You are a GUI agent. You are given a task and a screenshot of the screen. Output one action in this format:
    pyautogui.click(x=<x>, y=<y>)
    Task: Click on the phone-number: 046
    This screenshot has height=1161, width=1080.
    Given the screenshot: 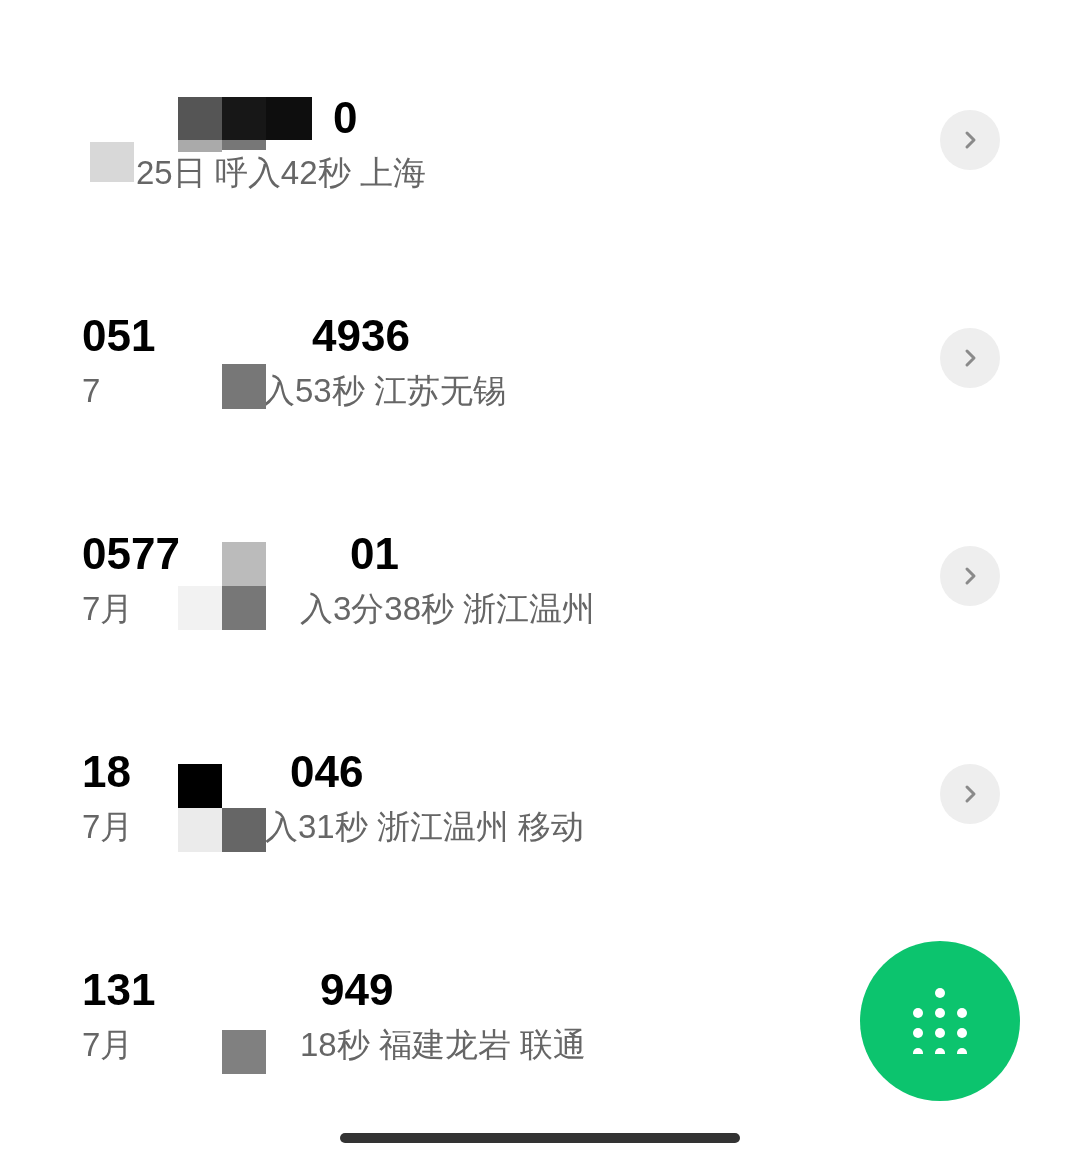 What is the action you would take?
    pyautogui.click(x=327, y=772)
    